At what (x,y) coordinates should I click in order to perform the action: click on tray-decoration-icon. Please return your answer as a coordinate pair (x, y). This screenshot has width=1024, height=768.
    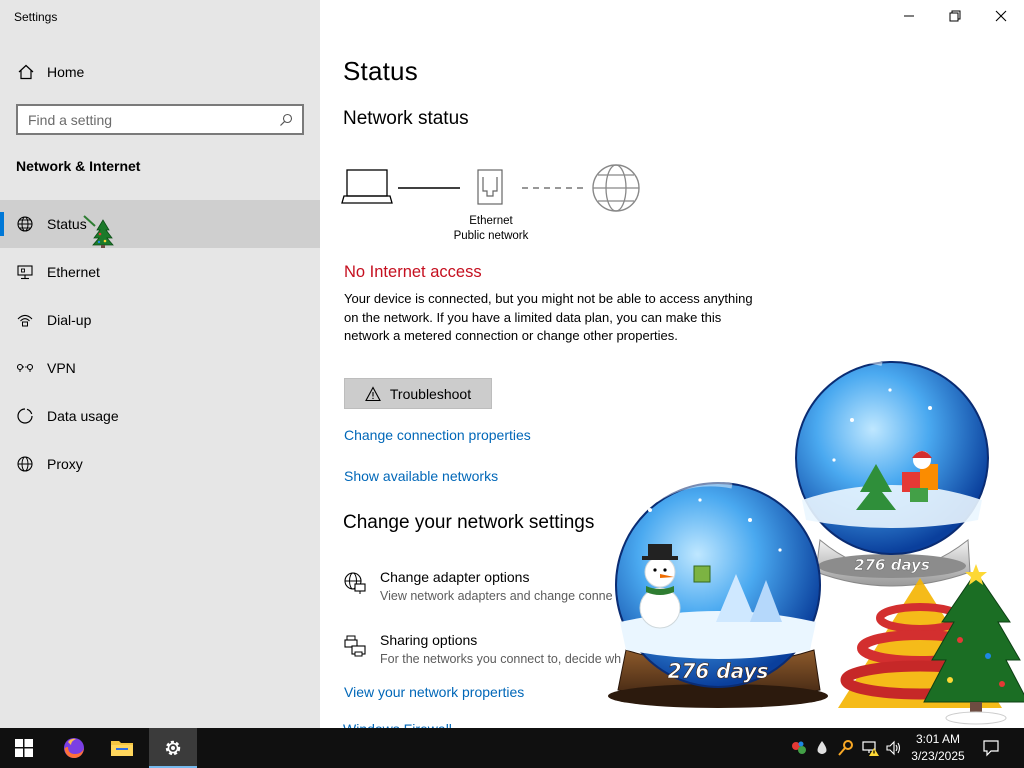
    Looking at the image, I should click on (799, 748).